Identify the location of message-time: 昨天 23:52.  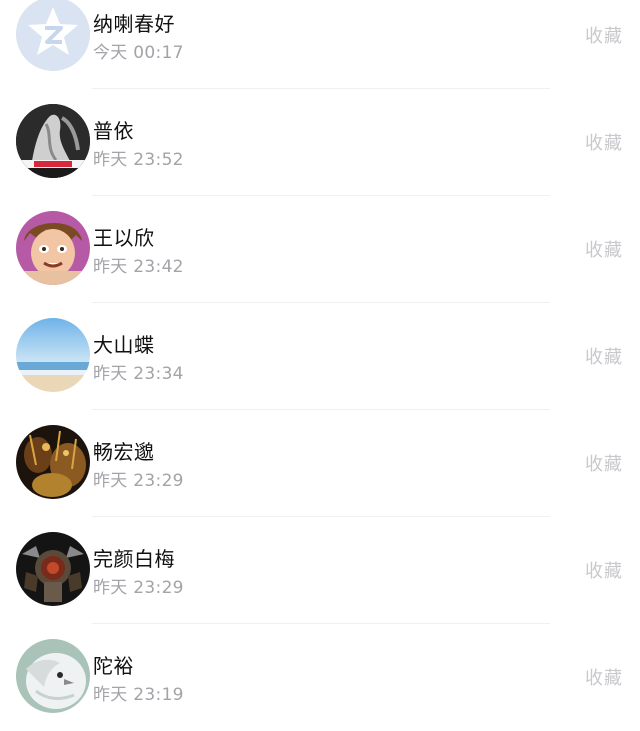
(138, 160).